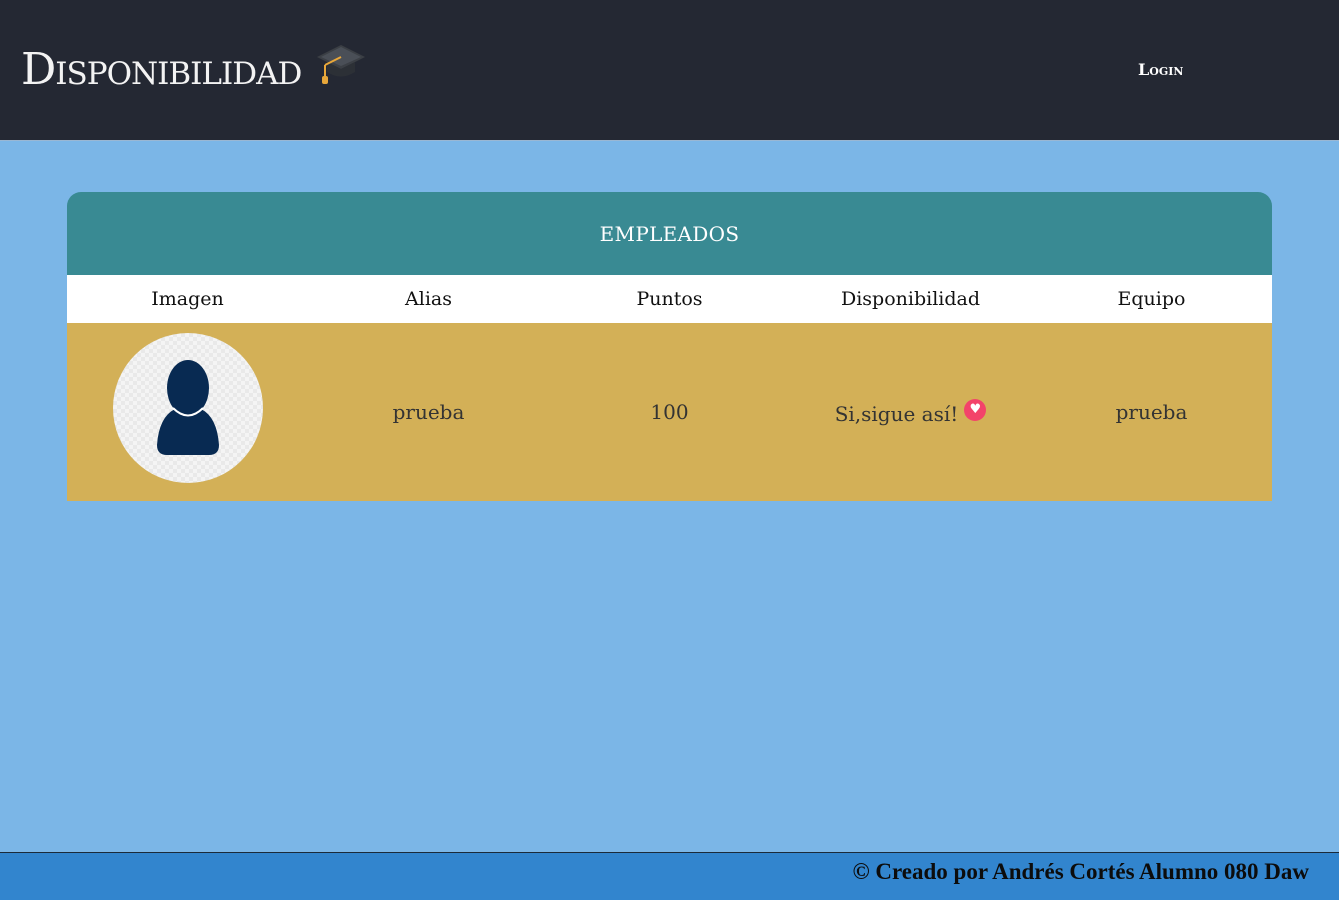  I want to click on cell-imagen, so click(187, 412).